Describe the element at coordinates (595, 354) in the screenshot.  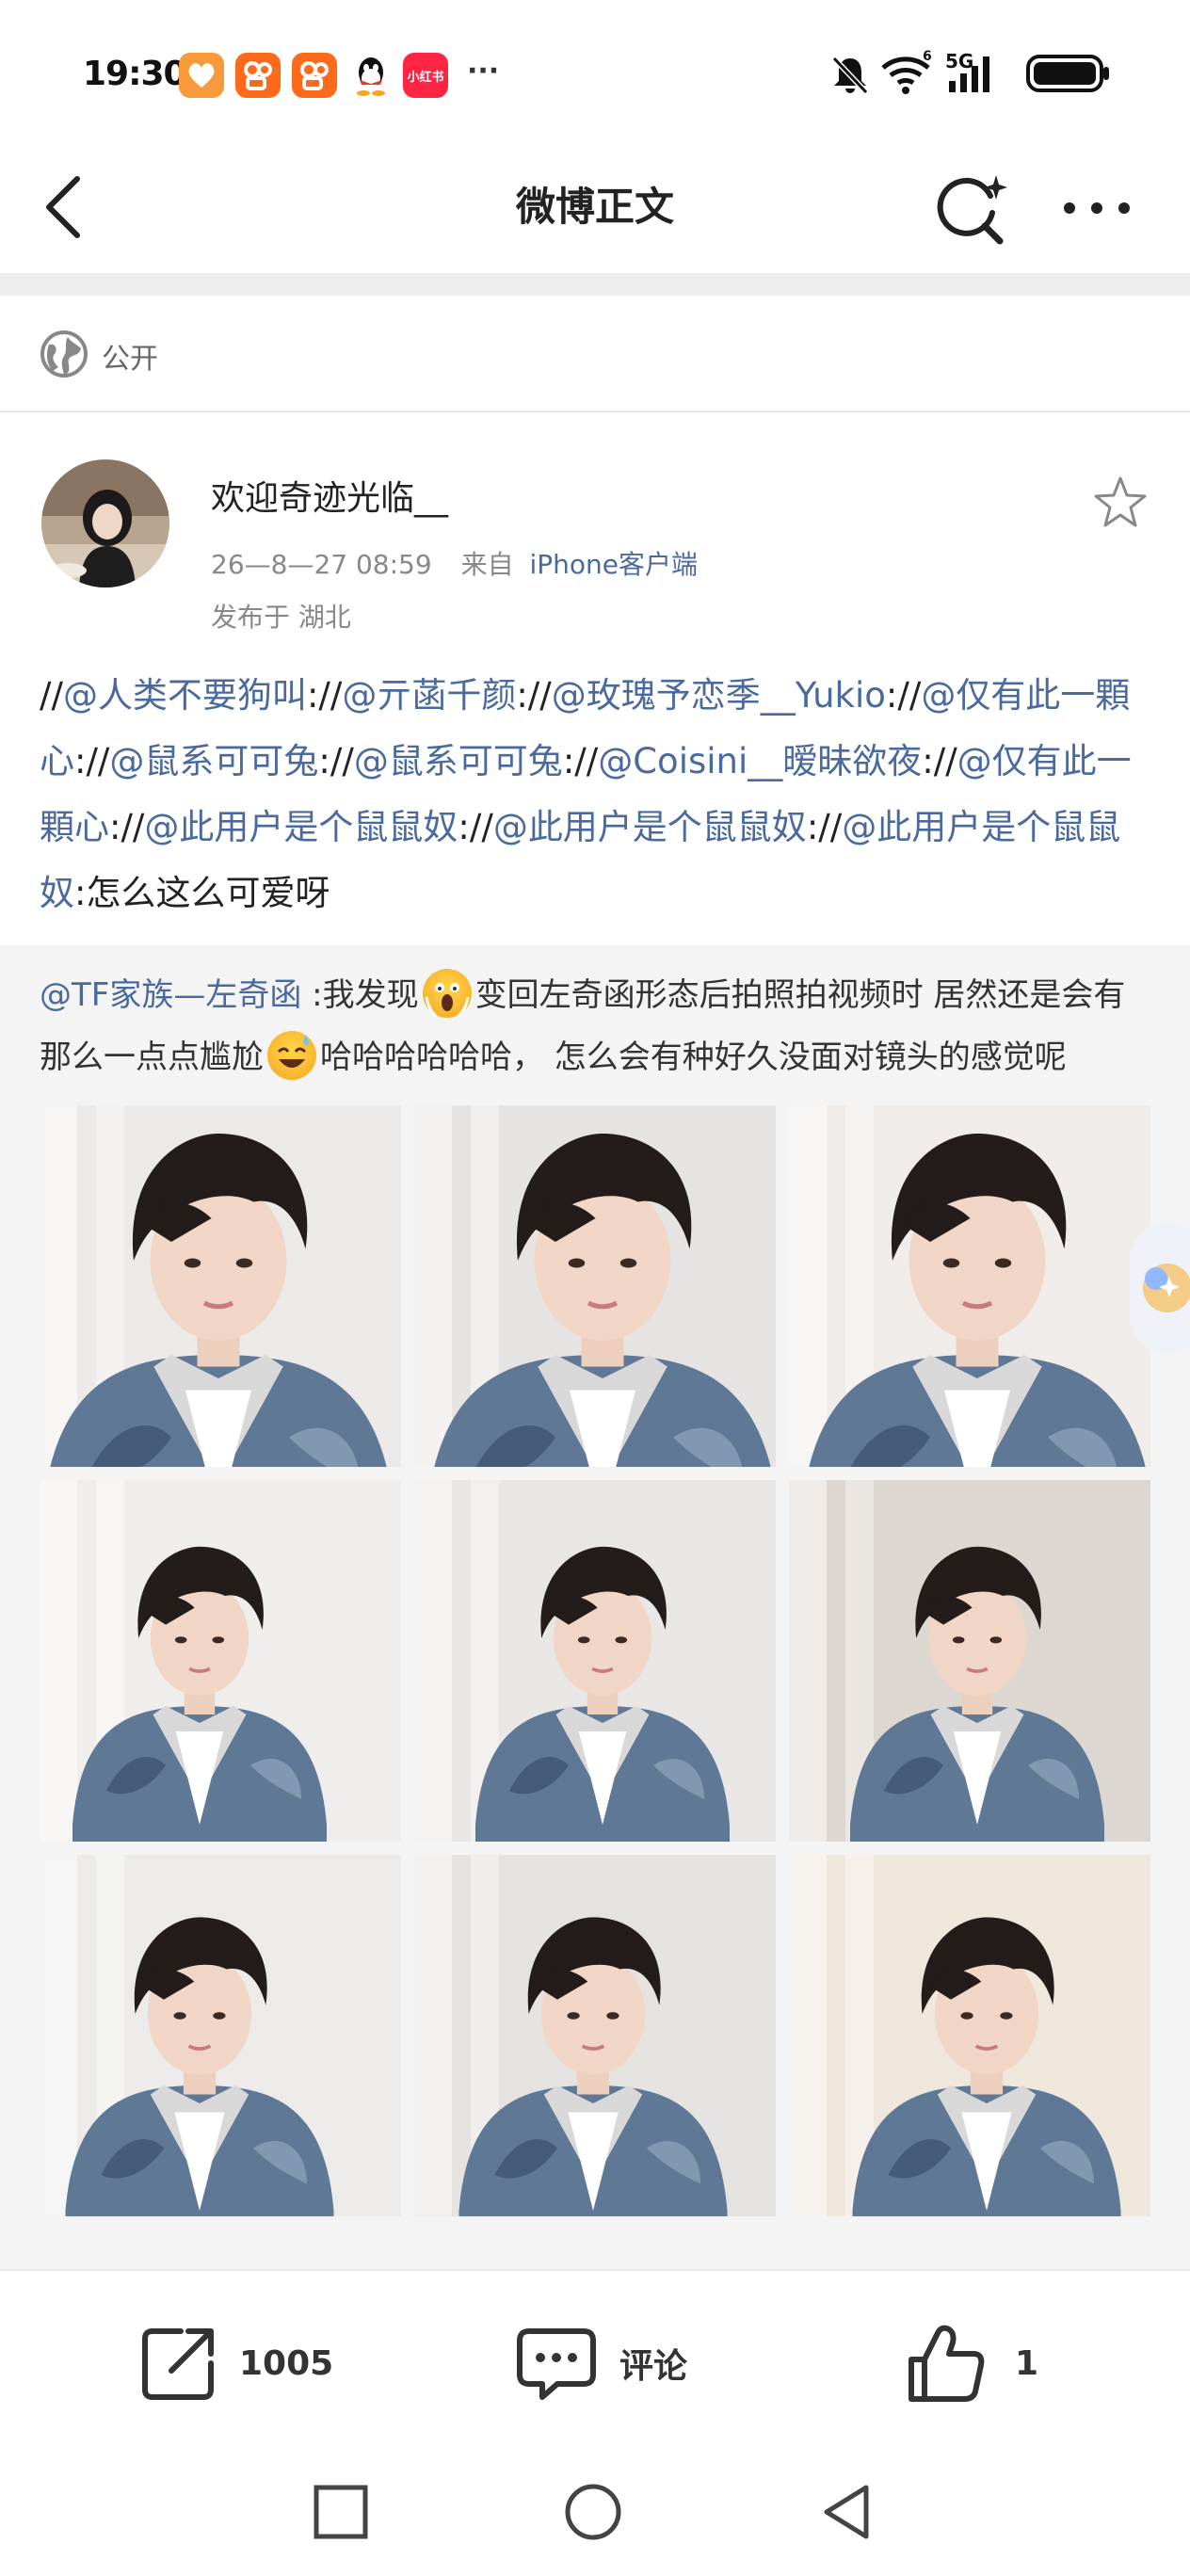
I see `visibility-row: 公开` at that location.